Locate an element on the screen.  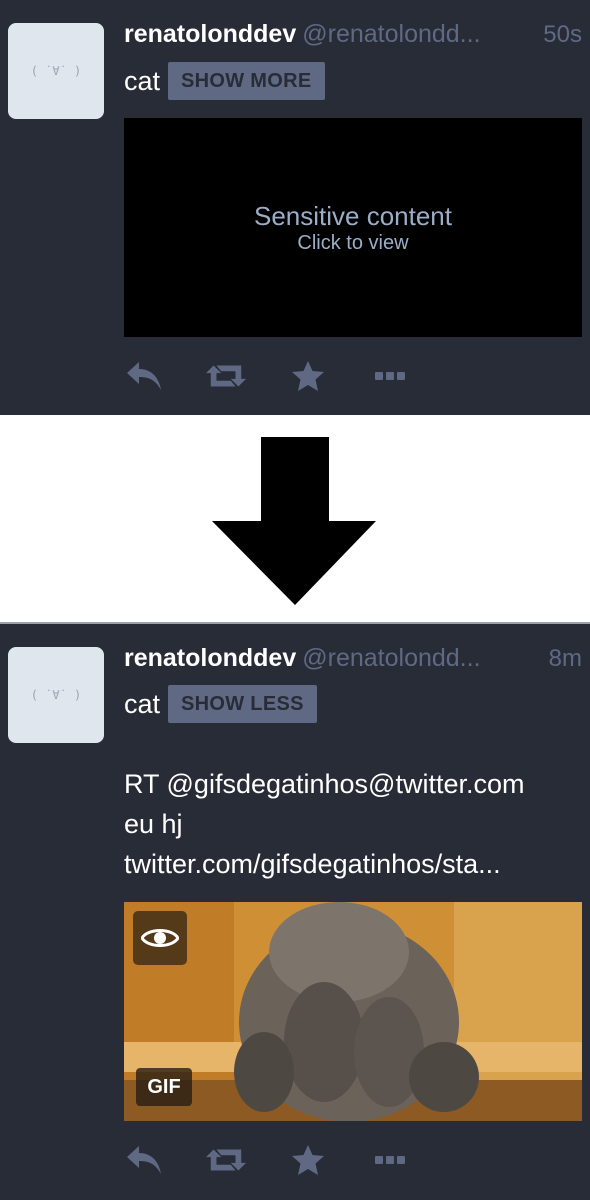
hide-media-button is located at coordinates (160, 938).